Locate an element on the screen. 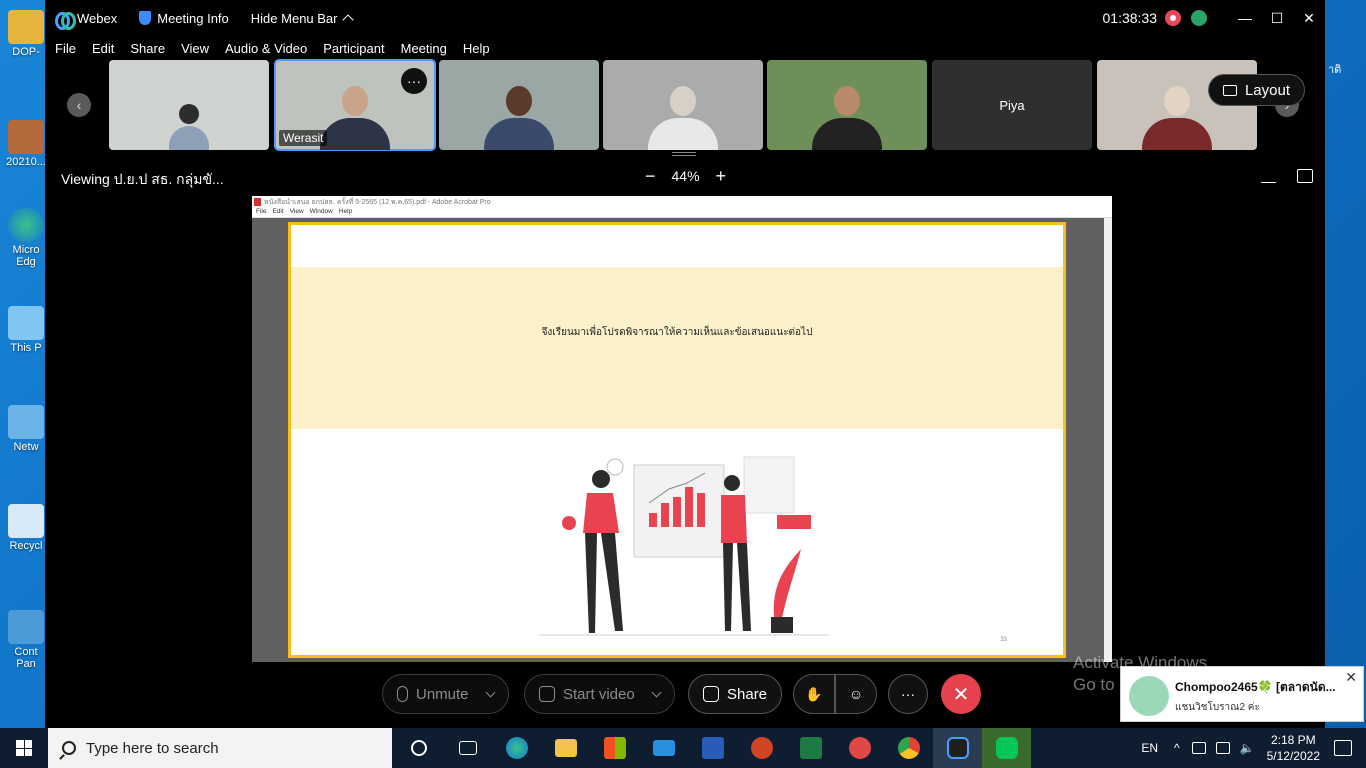 The width and height of the screenshot is (1366, 768). store-icon is located at coordinates (614, 748).